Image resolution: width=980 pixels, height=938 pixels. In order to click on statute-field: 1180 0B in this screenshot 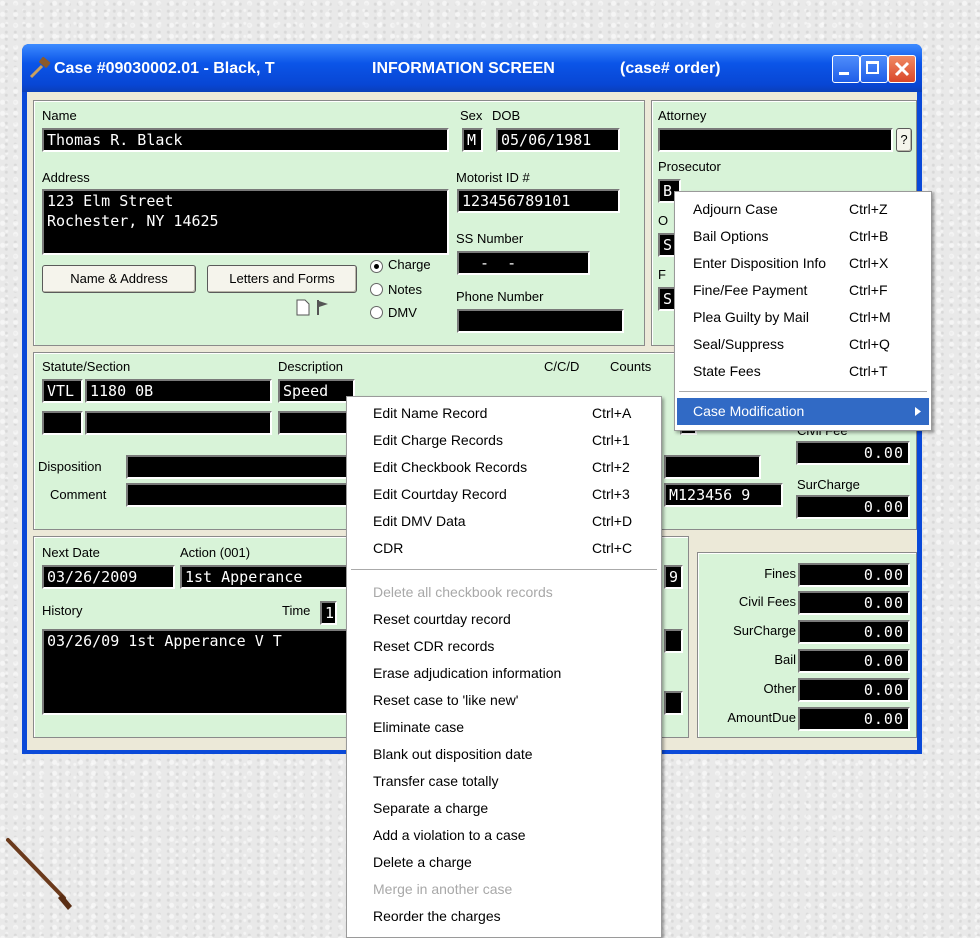, I will do `click(178, 391)`.